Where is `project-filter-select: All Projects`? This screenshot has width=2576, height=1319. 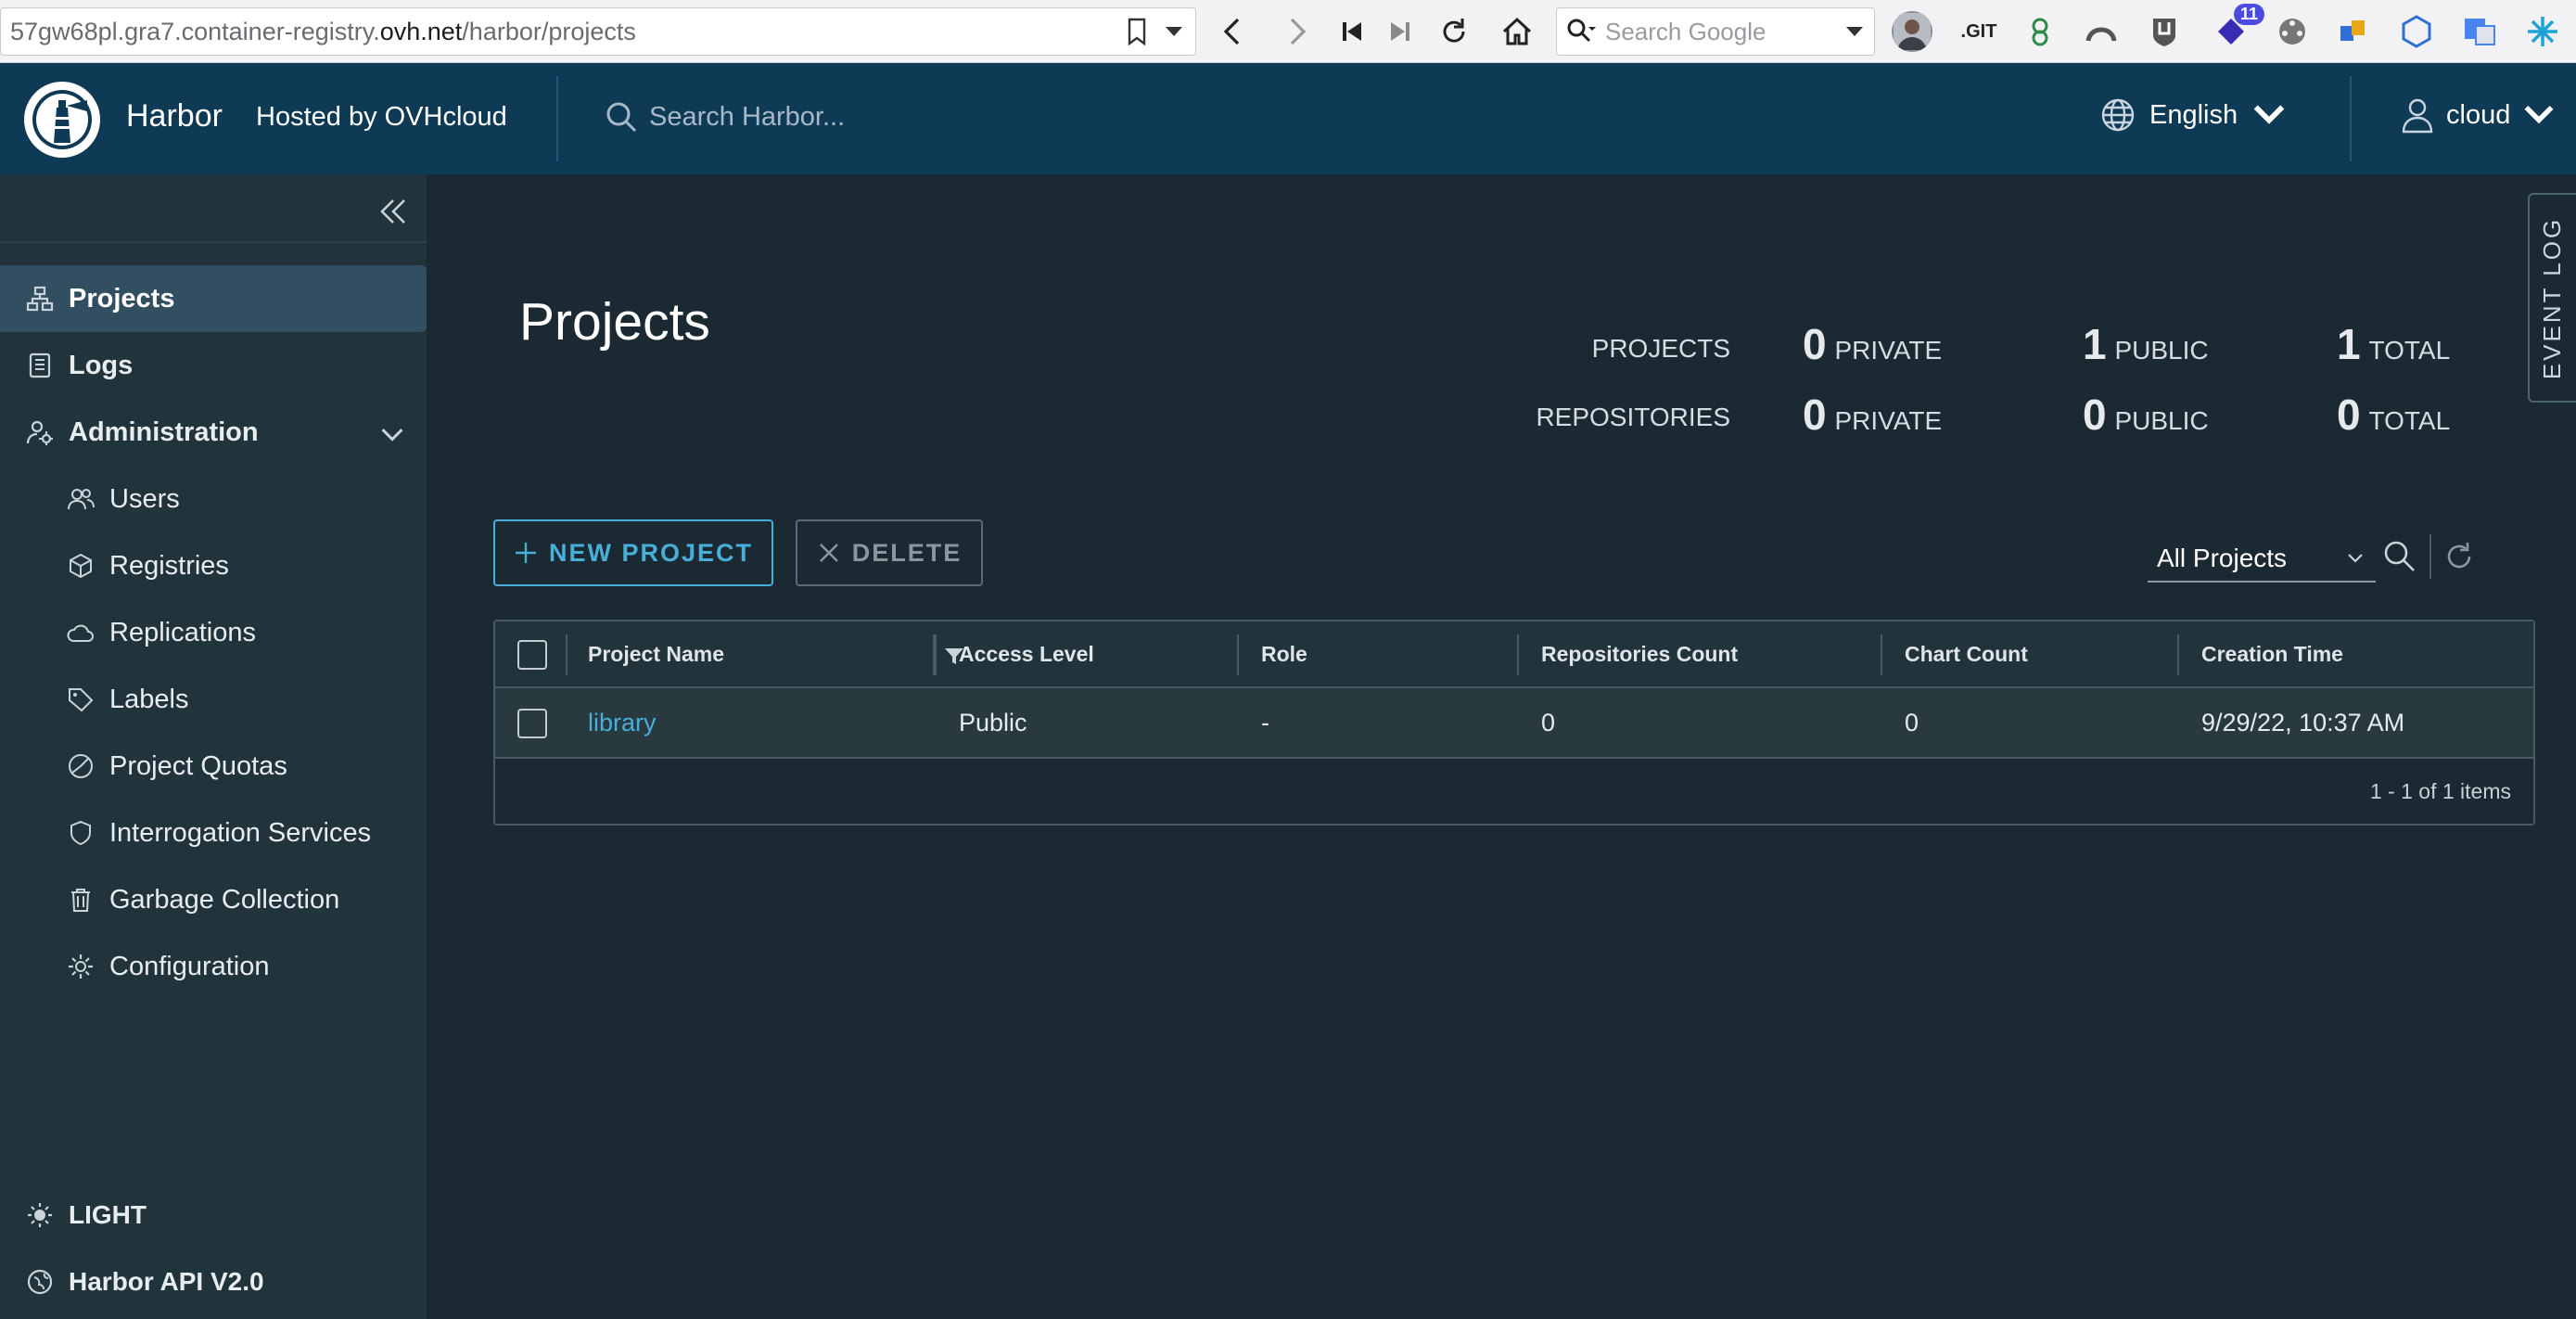
project-filter-select: All Projects is located at coordinates (2262, 559).